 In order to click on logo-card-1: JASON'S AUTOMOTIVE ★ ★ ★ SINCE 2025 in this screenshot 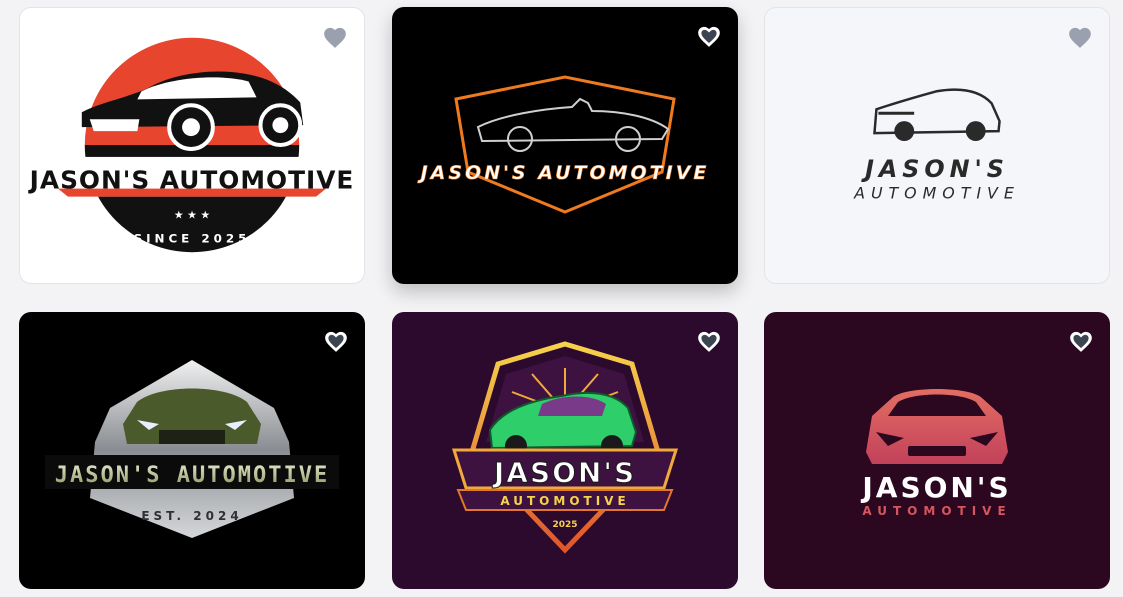, I will do `click(192, 145)`.